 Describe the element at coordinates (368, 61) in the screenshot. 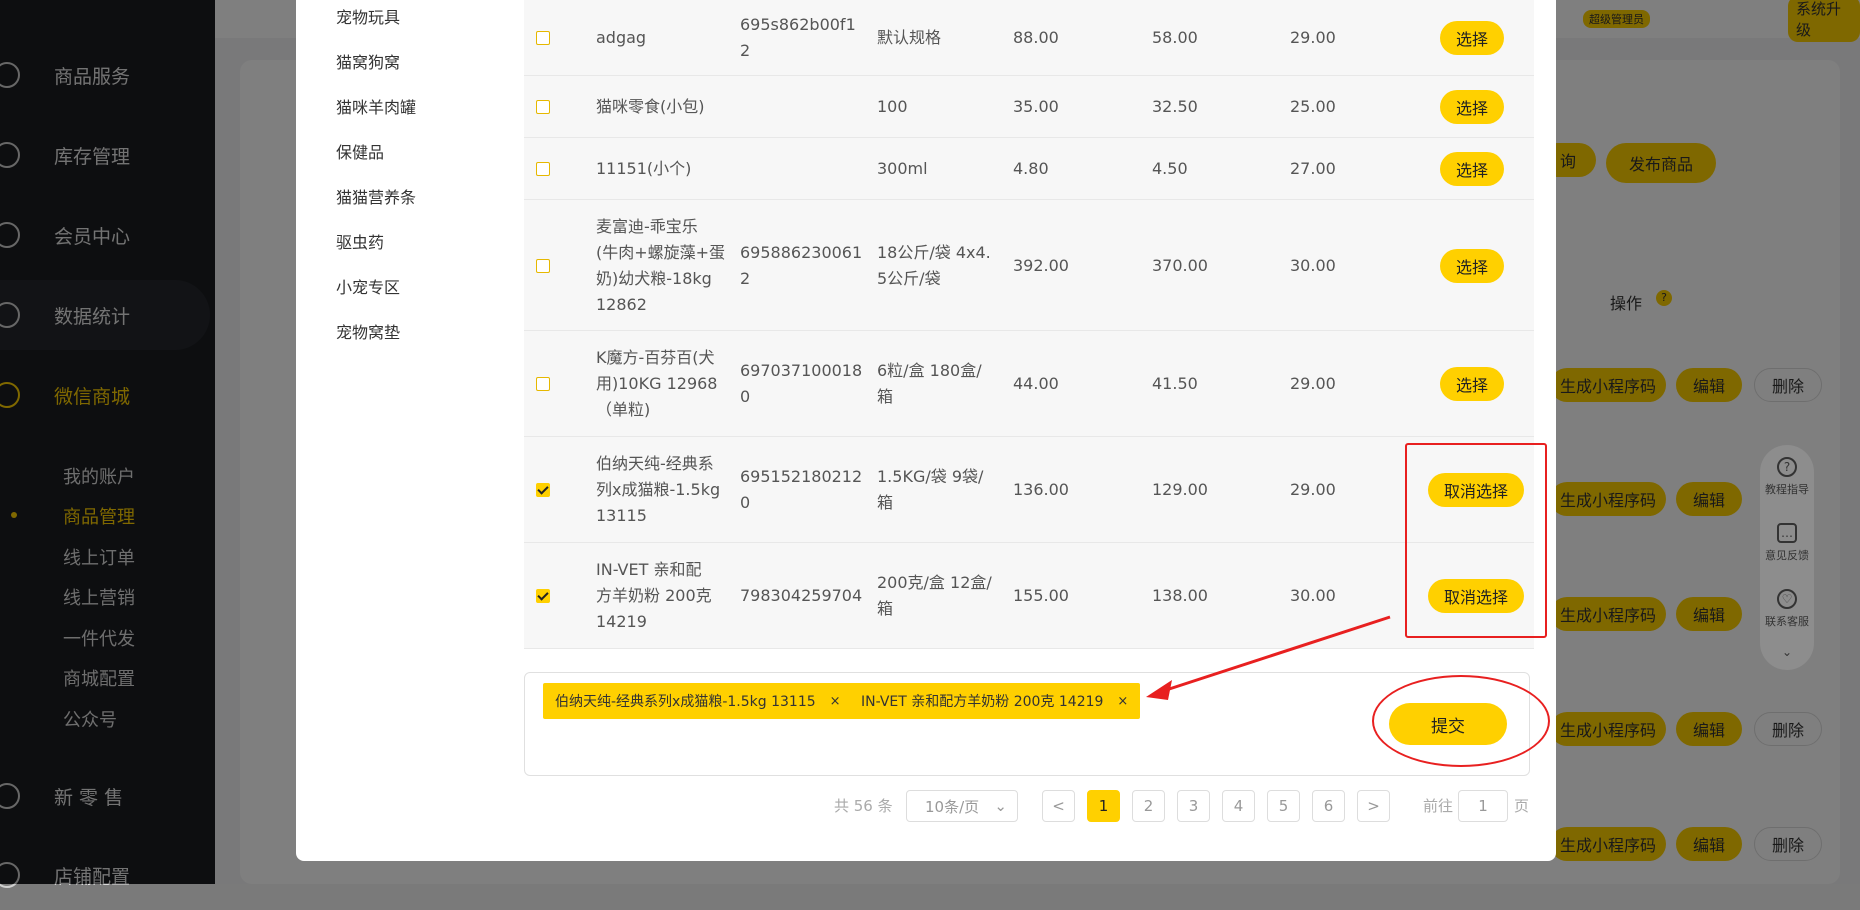

I see `category-item: 猫窝狗窝` at that location.